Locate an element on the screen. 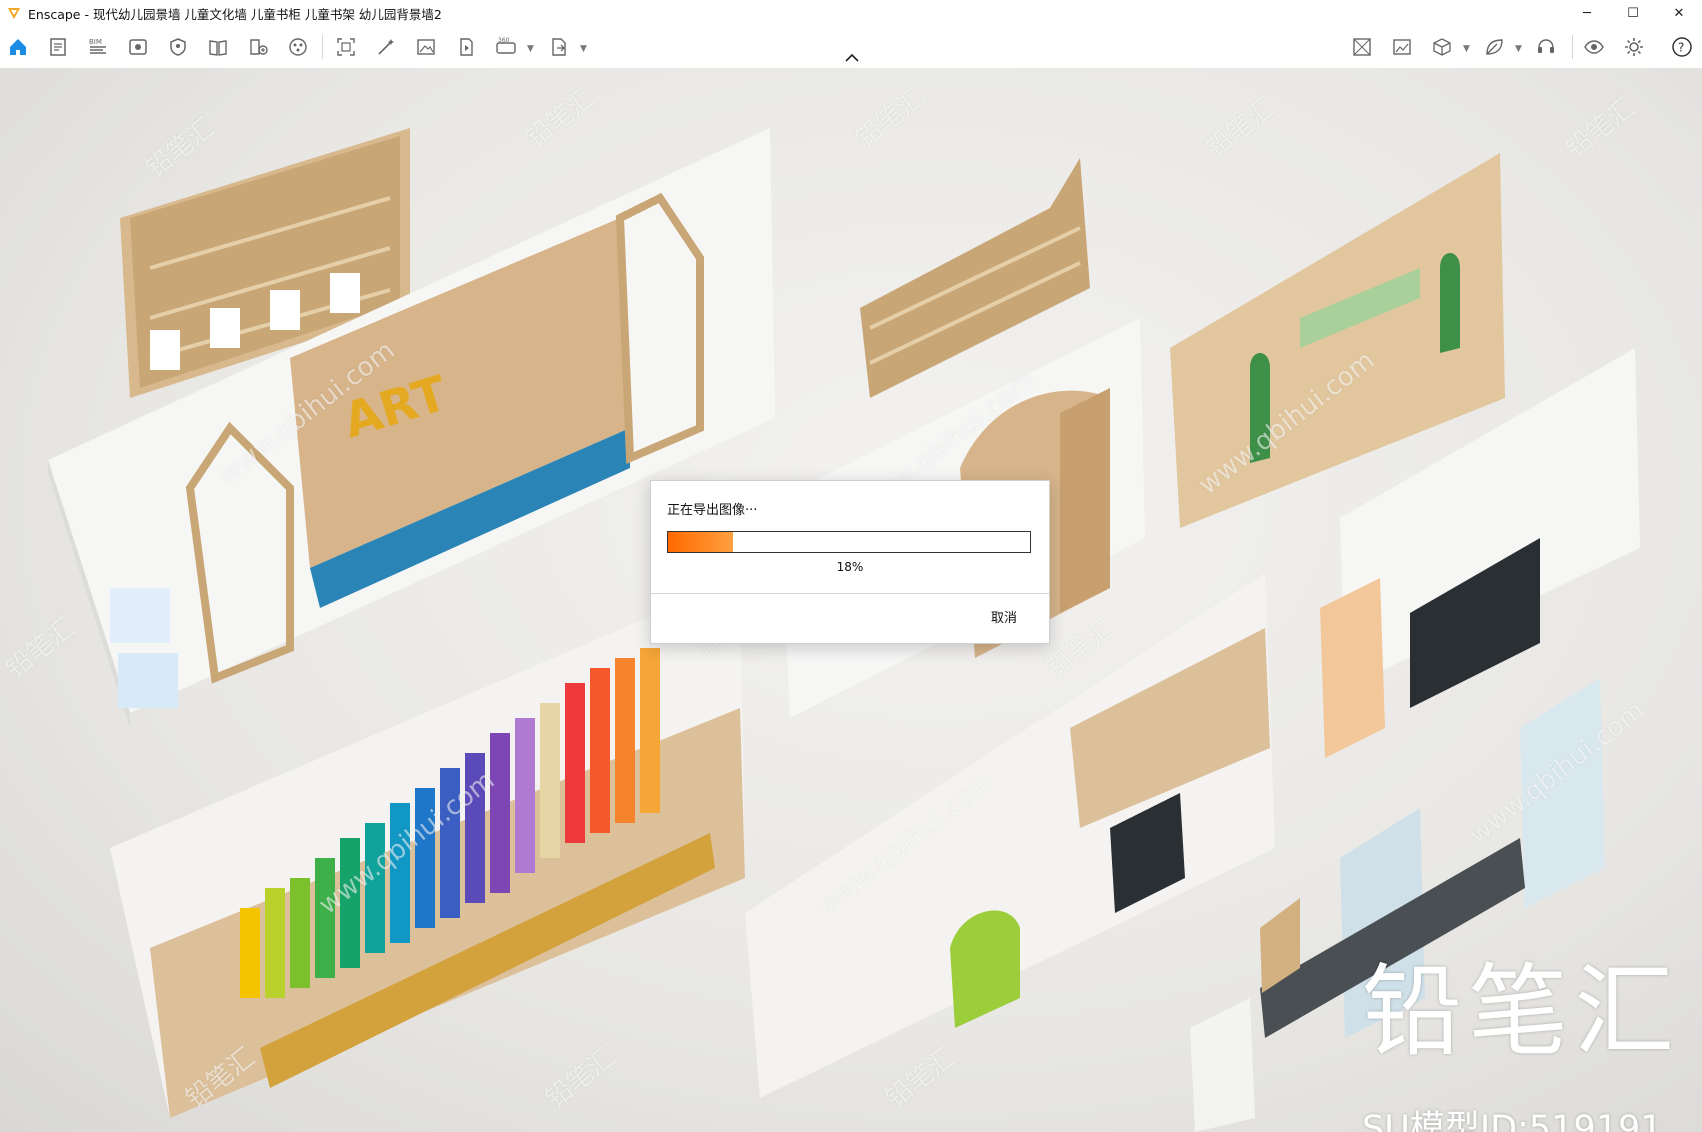 The image size is (1702, 1132). leaf-icon is located at coordinates (1494, 47).